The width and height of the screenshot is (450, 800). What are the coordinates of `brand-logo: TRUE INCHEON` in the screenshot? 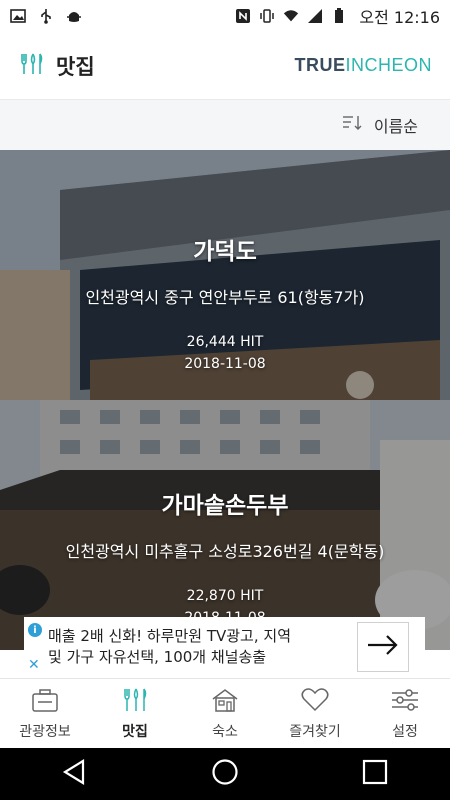 It's located at (363, 65).